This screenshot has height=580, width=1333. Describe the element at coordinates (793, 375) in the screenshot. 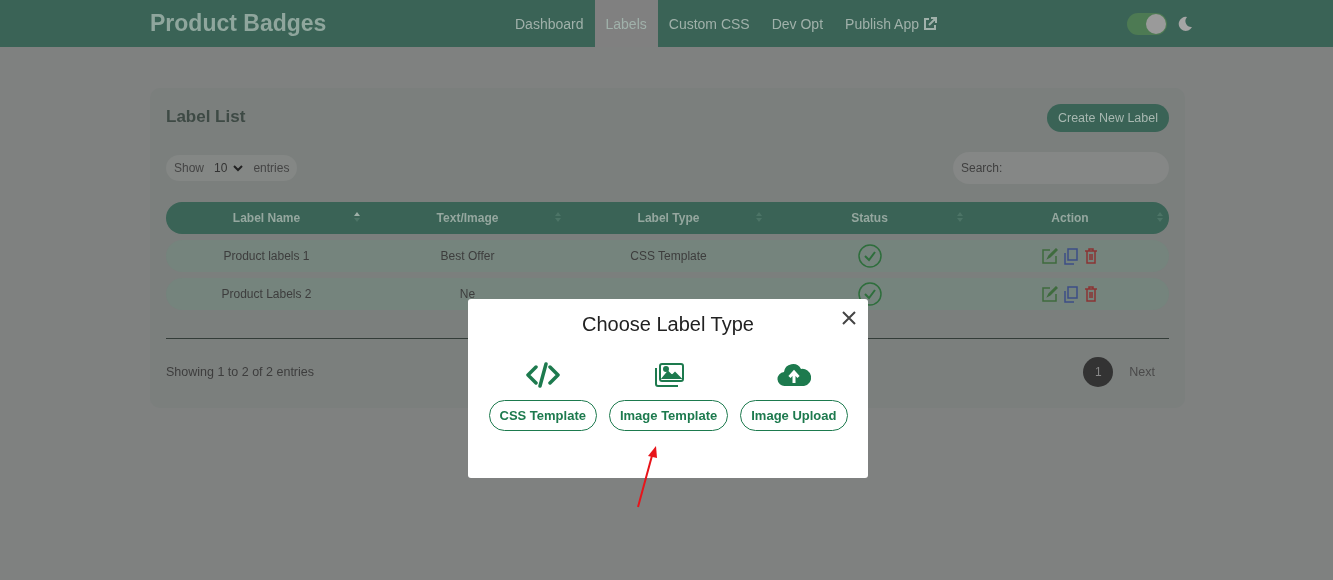

I see `cloud-upload-icon` at that location.